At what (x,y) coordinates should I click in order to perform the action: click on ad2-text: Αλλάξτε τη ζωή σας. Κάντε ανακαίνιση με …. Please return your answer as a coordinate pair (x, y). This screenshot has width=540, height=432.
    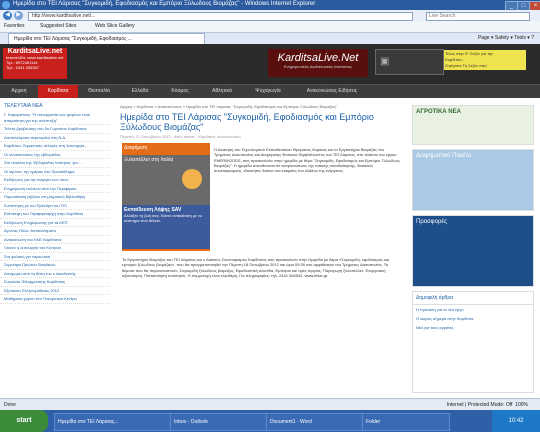
    Looking at the image, I should click on (163, 218).